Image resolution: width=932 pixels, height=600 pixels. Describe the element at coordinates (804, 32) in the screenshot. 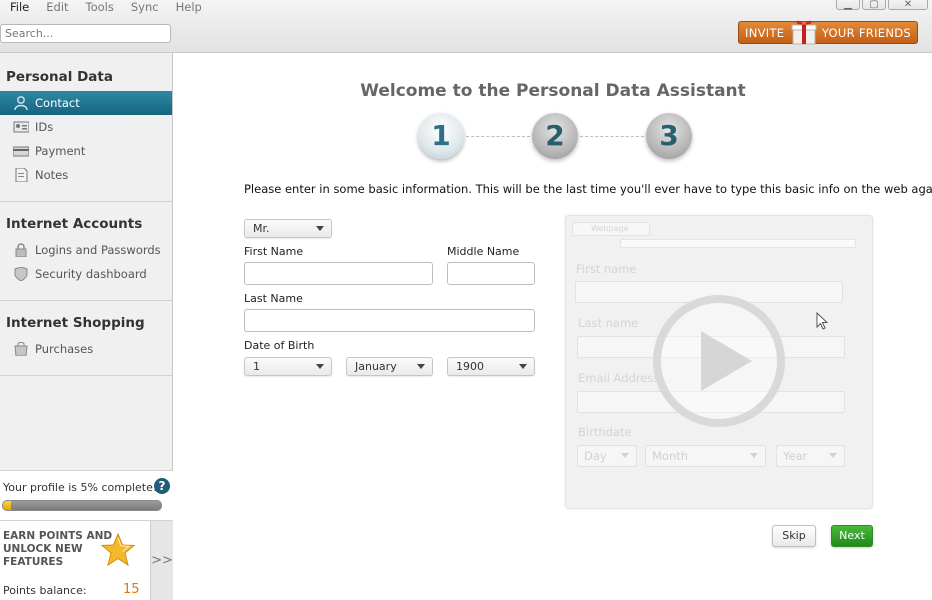

I see `gift-icon` at that location.